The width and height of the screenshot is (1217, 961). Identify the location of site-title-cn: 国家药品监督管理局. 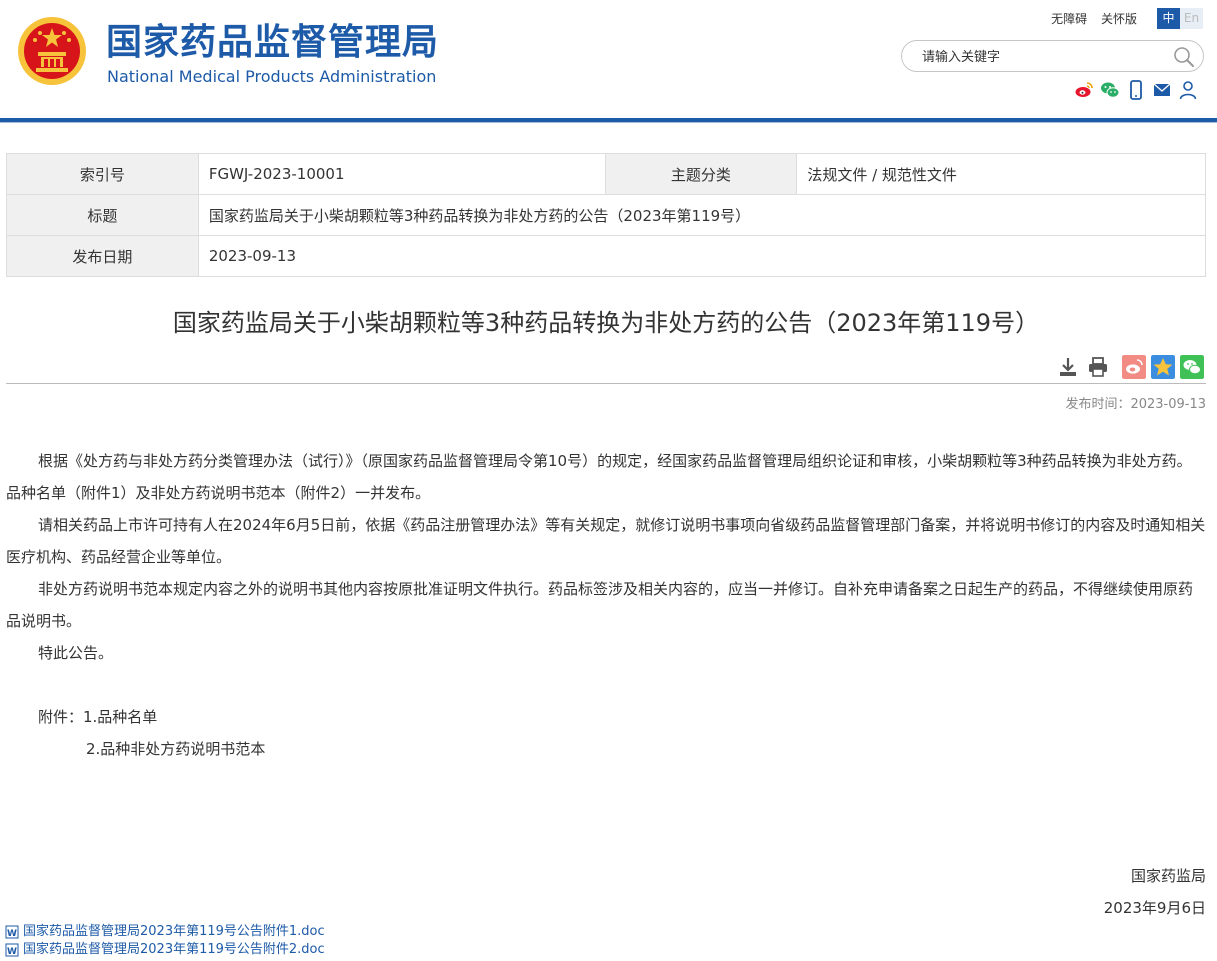
(273, 42).